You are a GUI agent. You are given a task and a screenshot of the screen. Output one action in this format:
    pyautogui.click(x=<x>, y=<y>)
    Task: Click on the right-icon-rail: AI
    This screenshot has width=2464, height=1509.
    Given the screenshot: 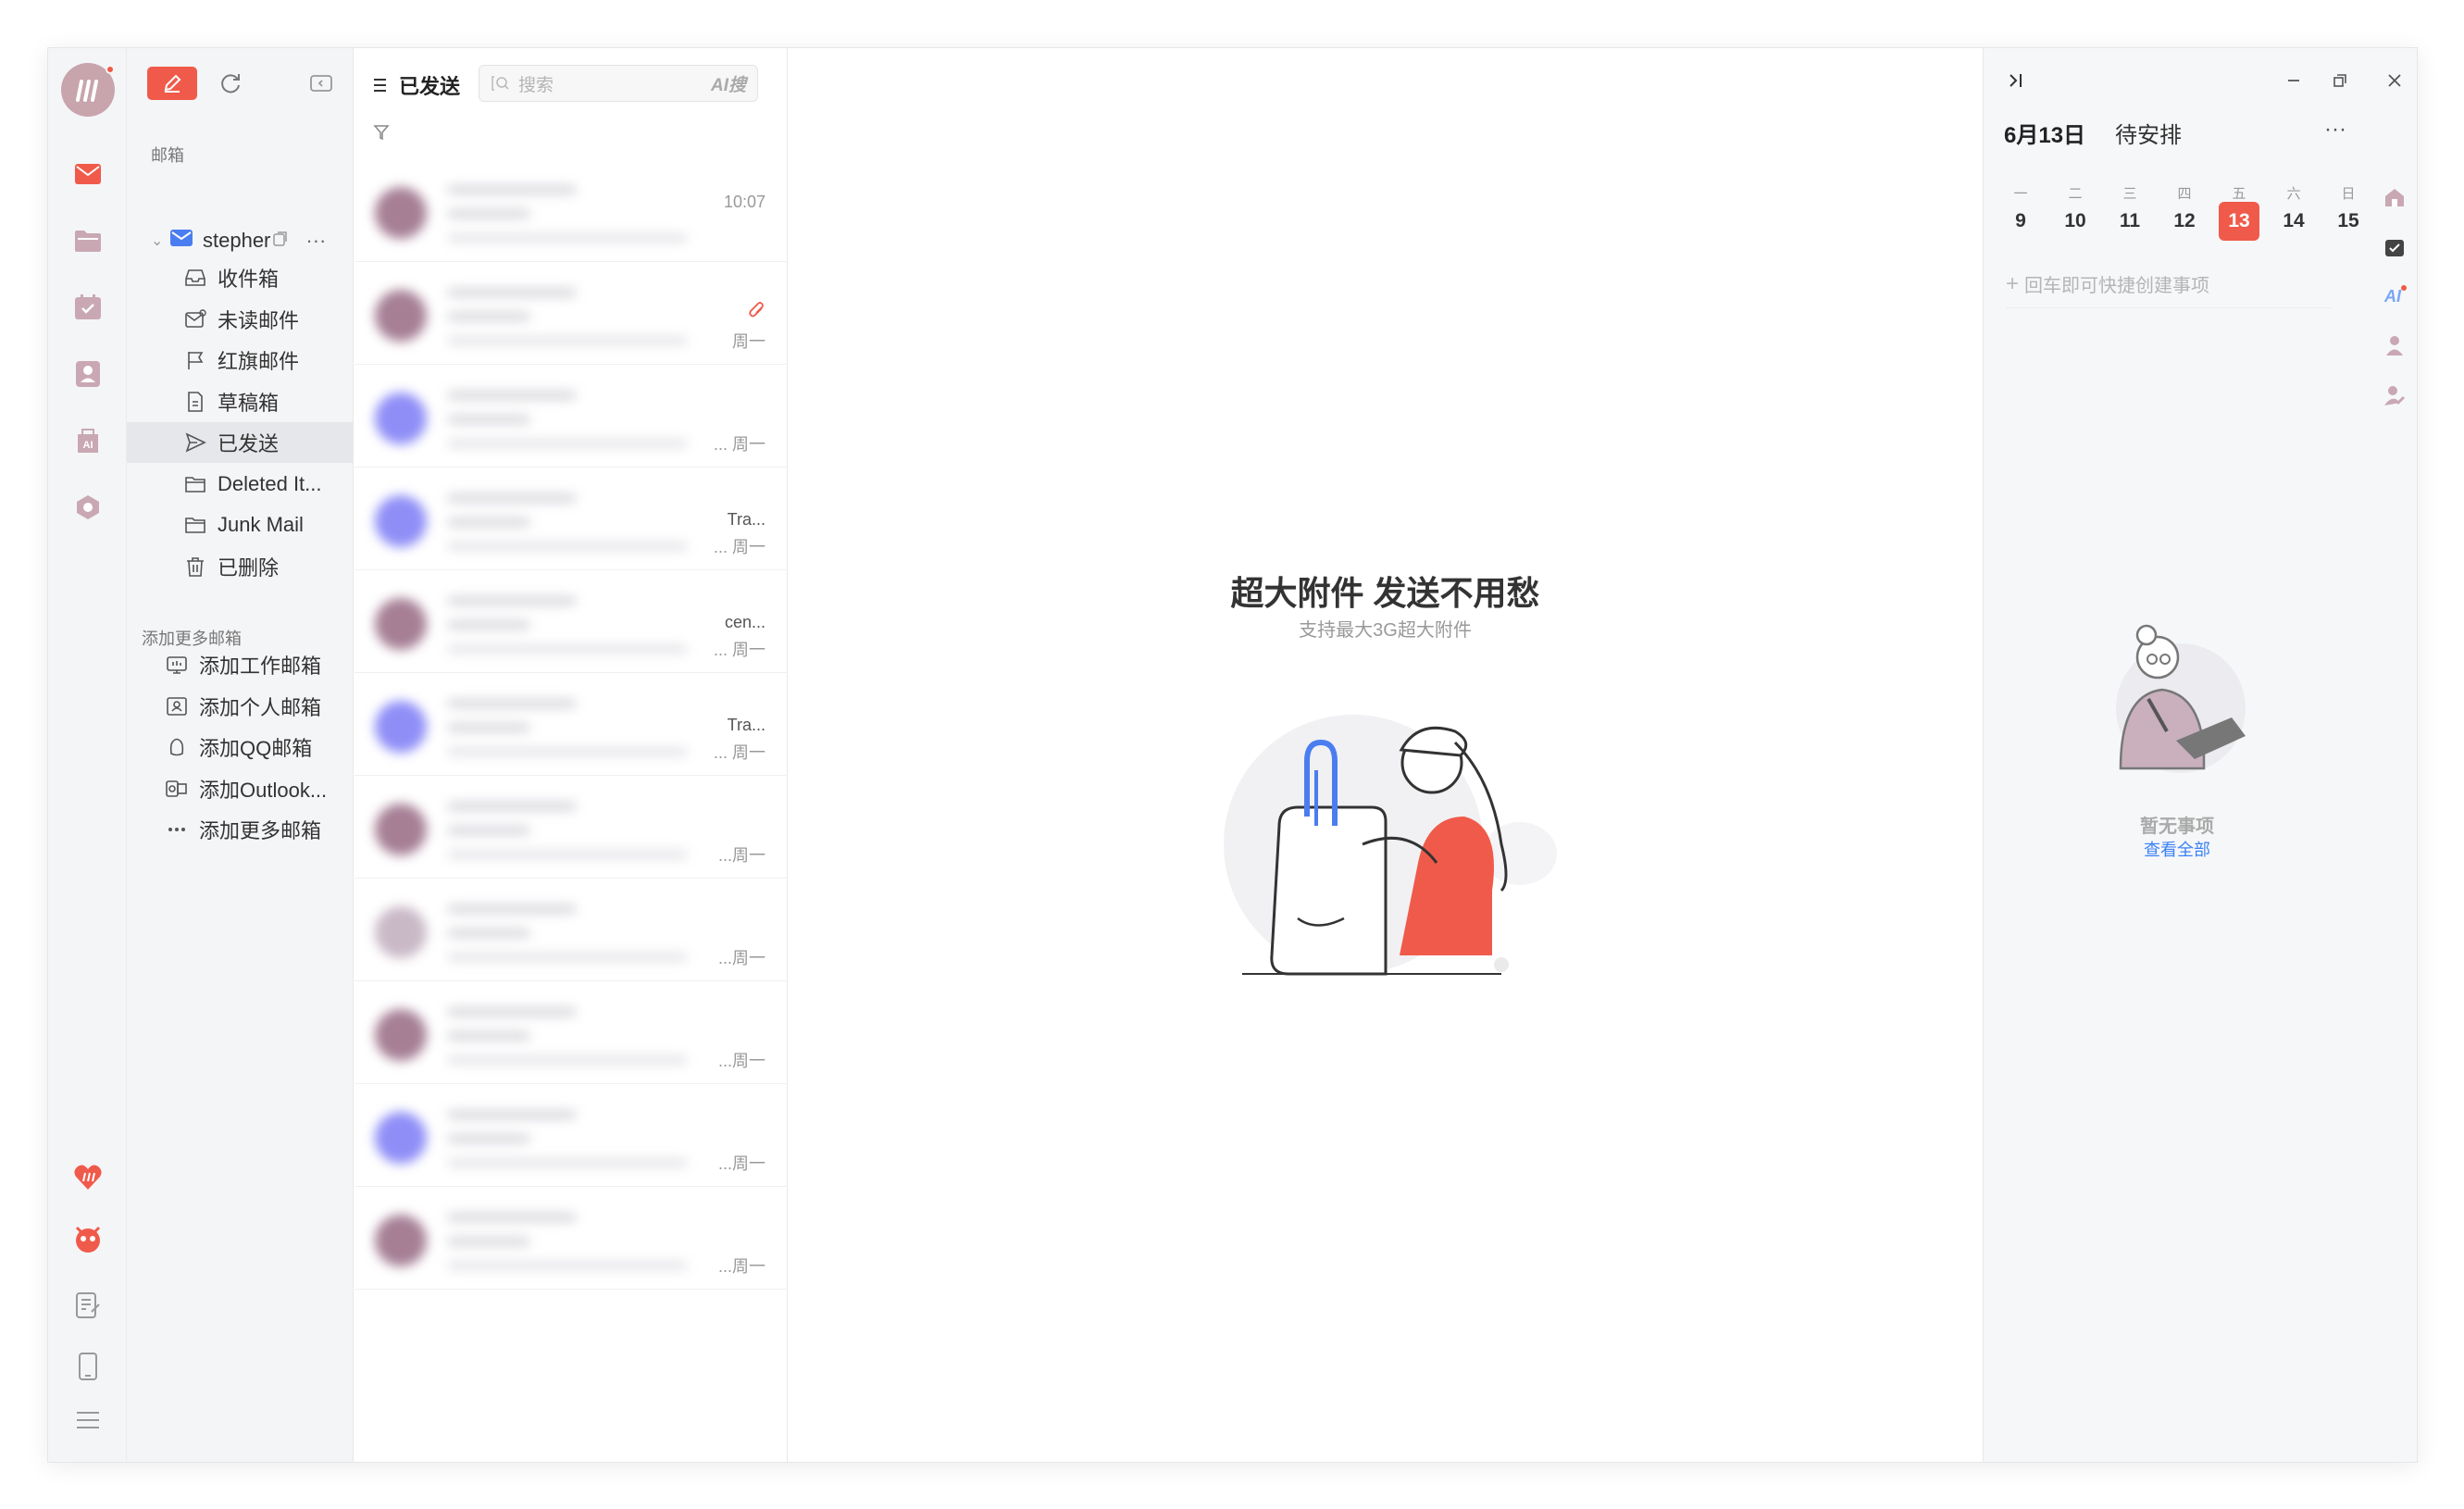 What is the action you would take?
    pyautogui.click(x=2394, y=755)
    